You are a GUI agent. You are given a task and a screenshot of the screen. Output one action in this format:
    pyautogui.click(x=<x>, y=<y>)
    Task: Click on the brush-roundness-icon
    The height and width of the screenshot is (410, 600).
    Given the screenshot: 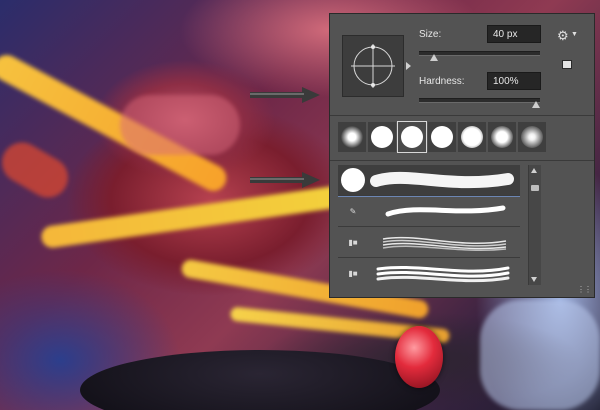 What is the action you would take?
    pyautogui.click(x=373, y=66)
    